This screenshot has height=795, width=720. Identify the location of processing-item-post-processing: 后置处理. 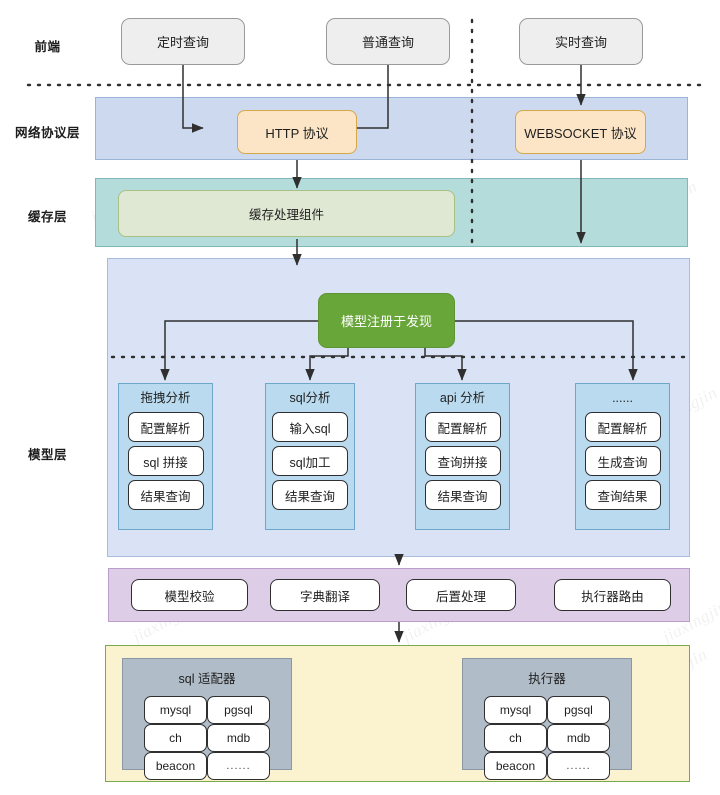
(461, 595).